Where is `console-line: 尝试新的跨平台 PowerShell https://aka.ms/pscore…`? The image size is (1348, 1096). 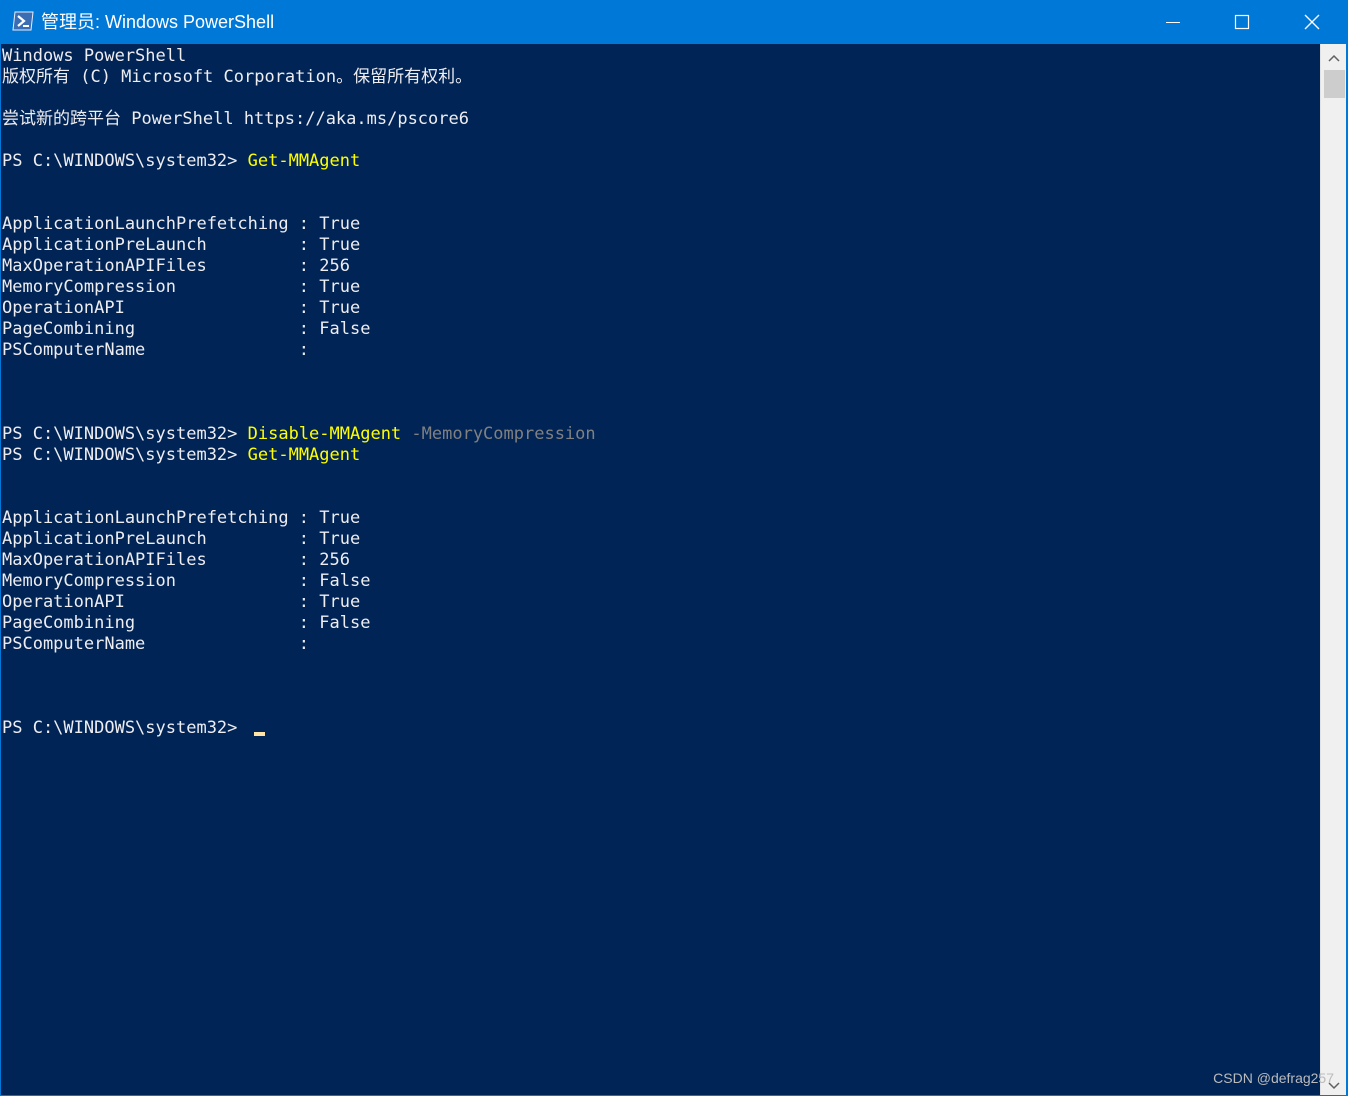 console-line: 尝试新的跨平台 PowerShell https://aka.ms/pscore… is located at coordinates (235, 119).